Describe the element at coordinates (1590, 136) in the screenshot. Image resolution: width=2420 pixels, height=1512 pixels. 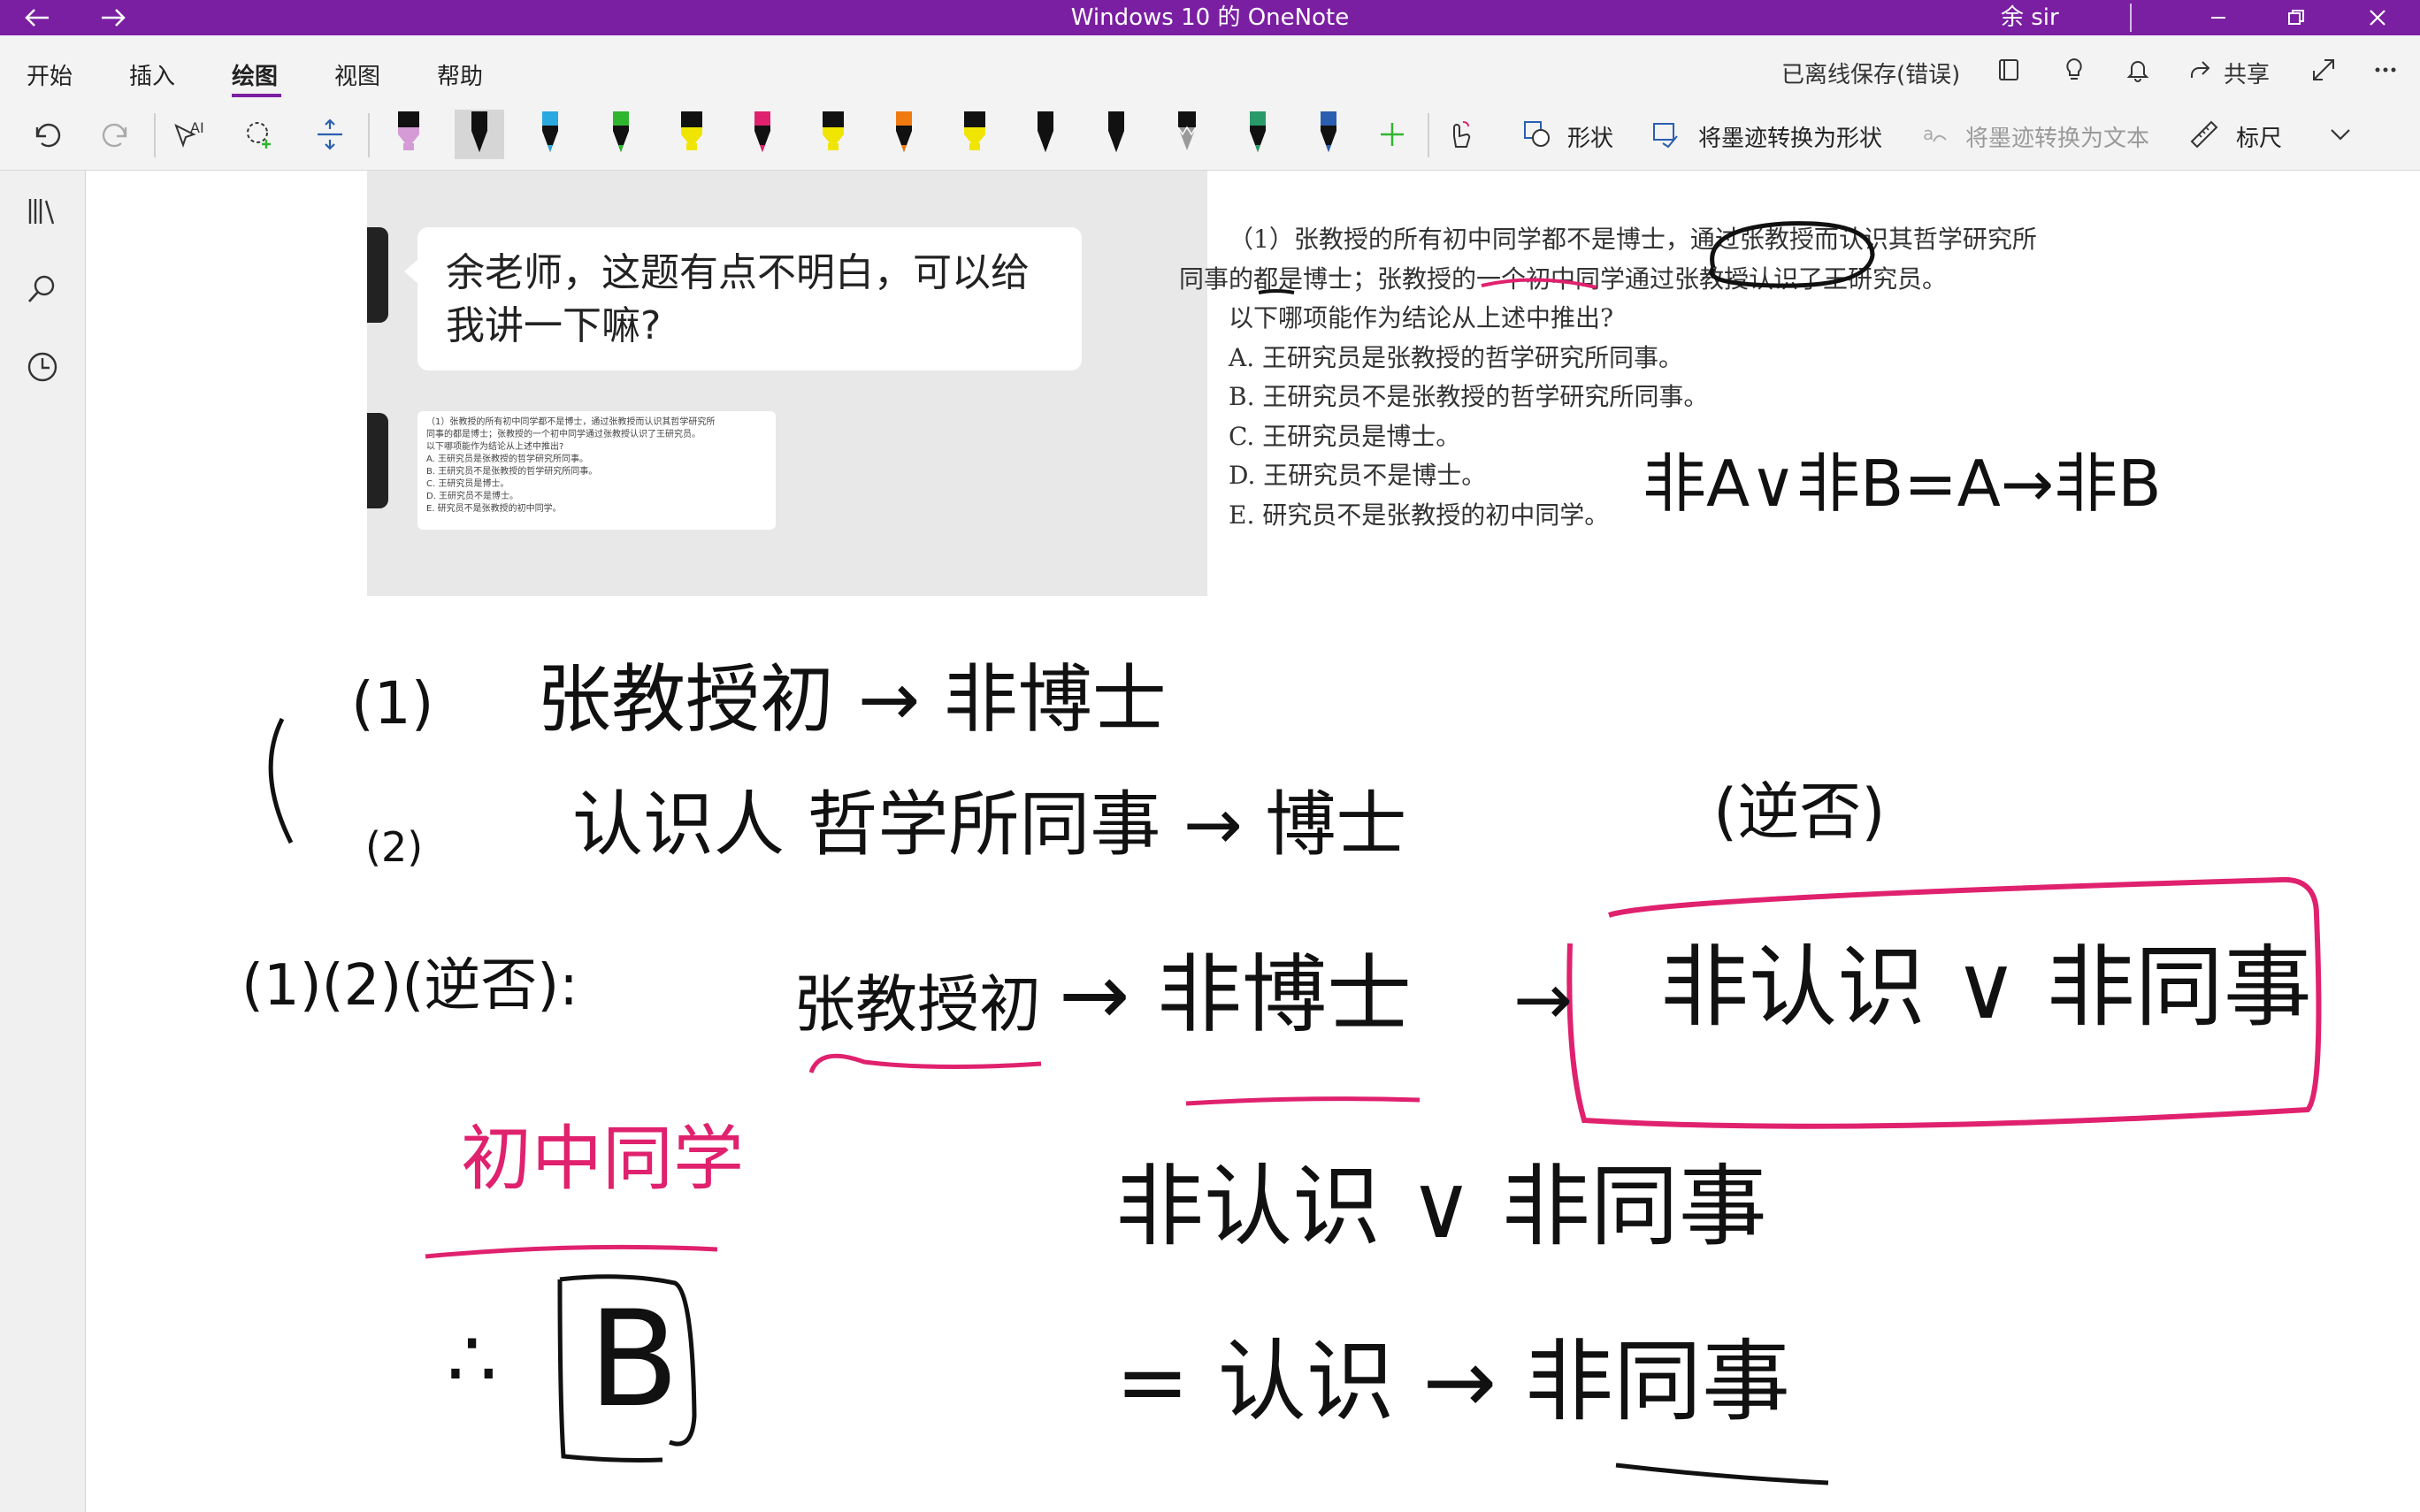
I see `shapes-button: 形状` at that location.